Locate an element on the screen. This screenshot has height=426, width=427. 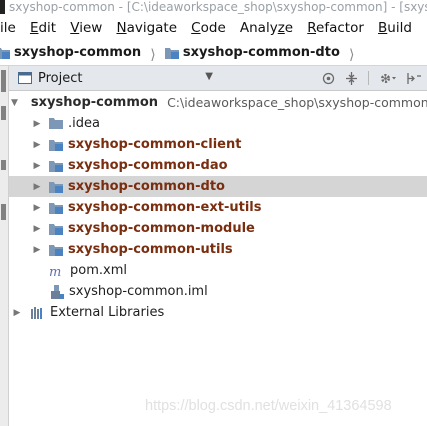
target-icon is located at coordinates (328, 78).